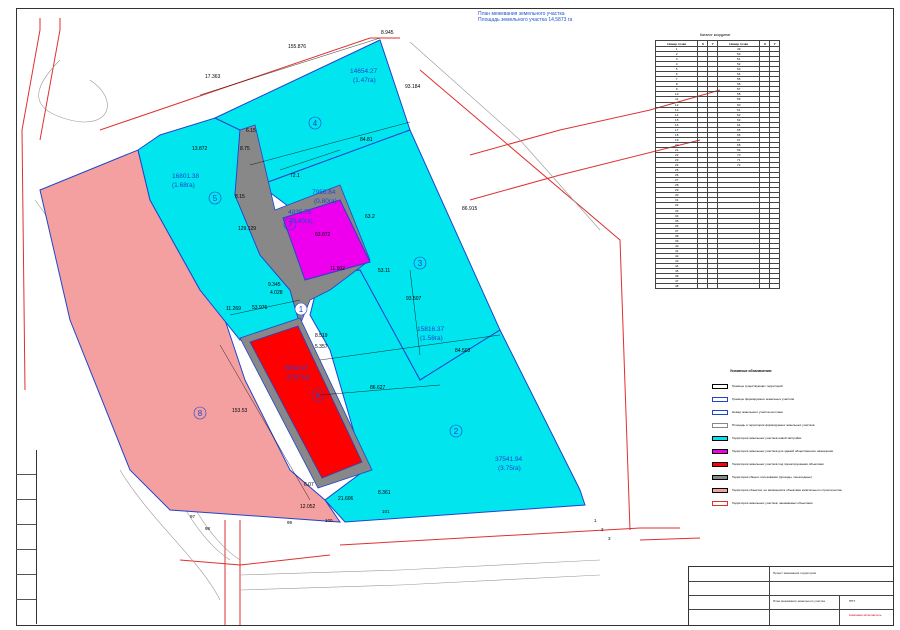  I want to click on dim-label: 93.184, so click(413, 87).